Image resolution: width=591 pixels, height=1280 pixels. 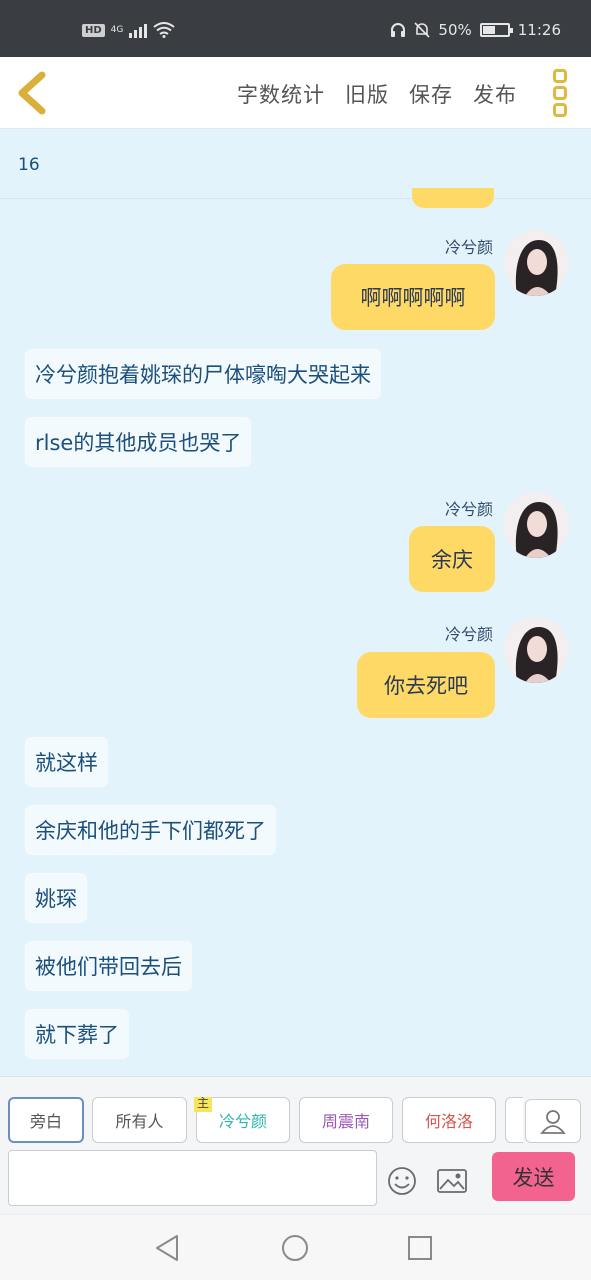 I want to click on user-icon, so click(x=553, y=1122).